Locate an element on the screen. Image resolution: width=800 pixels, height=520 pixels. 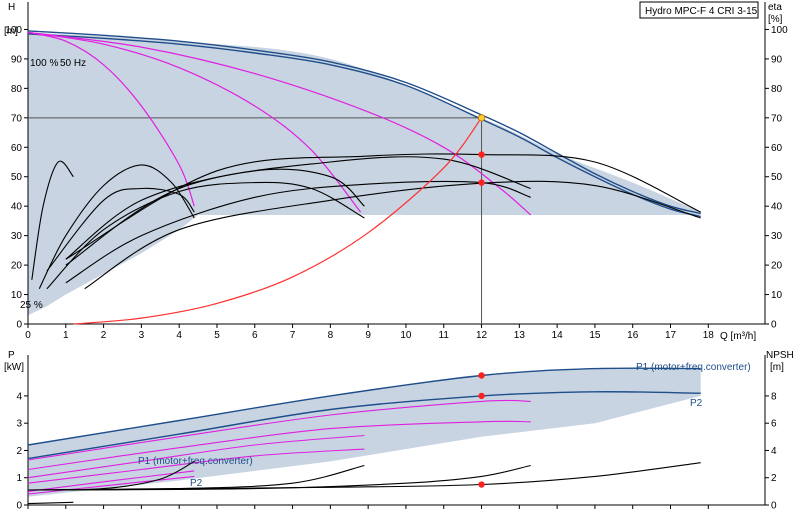
bottom-y-tick-label: 2 is located at coordinates (19, 451).